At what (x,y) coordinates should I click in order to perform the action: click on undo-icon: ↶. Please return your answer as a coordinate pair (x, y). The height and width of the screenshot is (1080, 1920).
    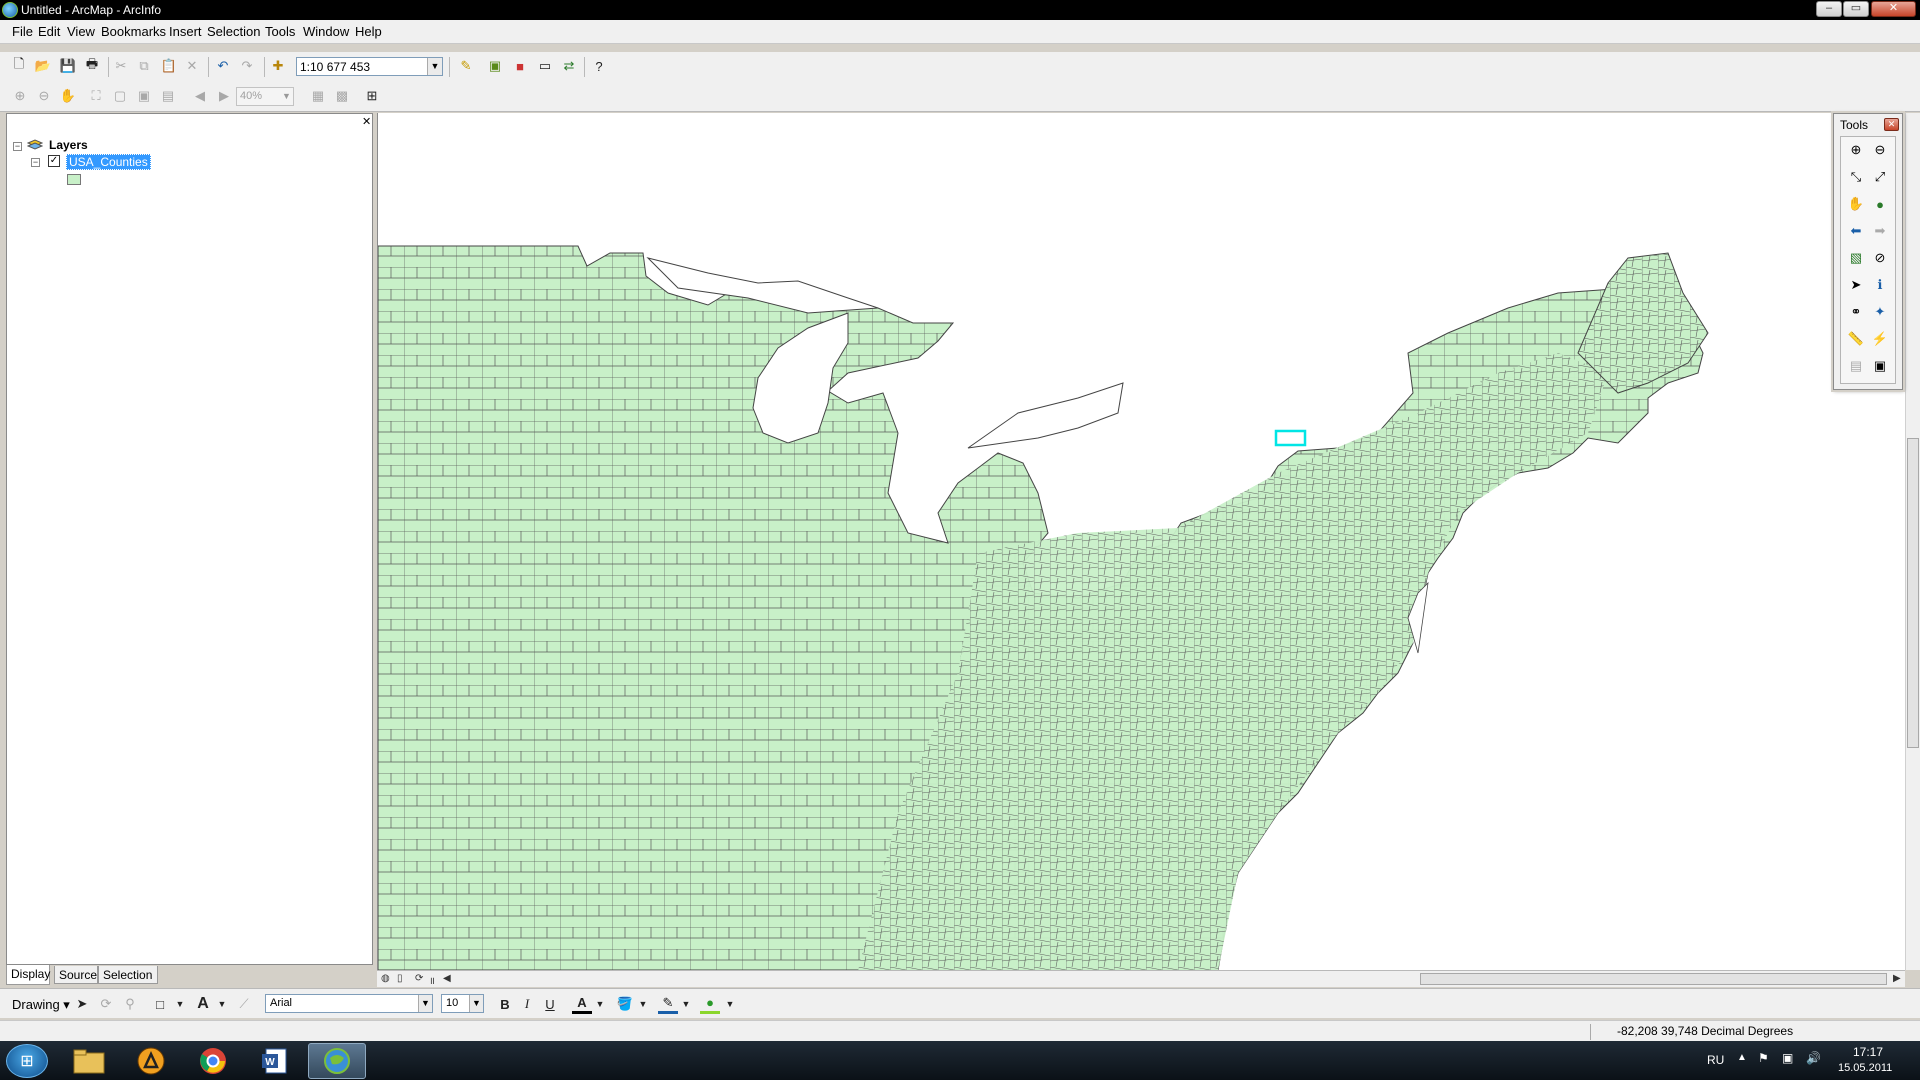
    Looking at the image, I should click on (223, 66).